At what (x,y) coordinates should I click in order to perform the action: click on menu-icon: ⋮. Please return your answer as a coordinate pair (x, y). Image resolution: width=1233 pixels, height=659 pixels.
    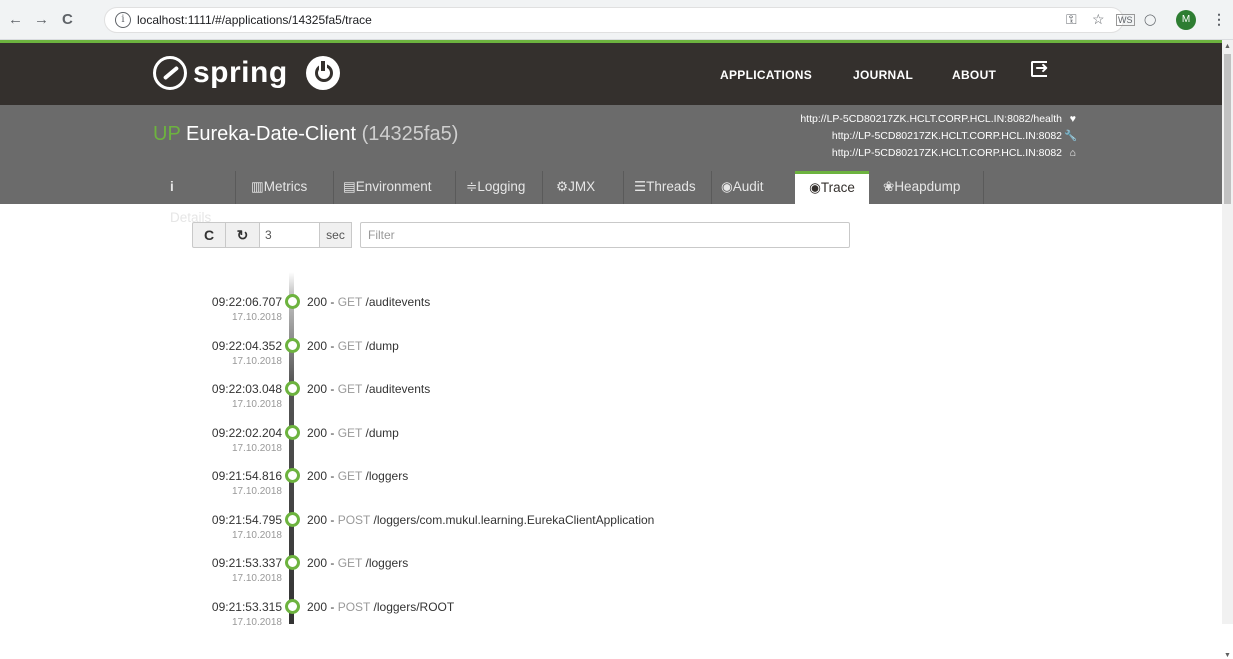
    Looking at the image, I should click on (1219, 19).